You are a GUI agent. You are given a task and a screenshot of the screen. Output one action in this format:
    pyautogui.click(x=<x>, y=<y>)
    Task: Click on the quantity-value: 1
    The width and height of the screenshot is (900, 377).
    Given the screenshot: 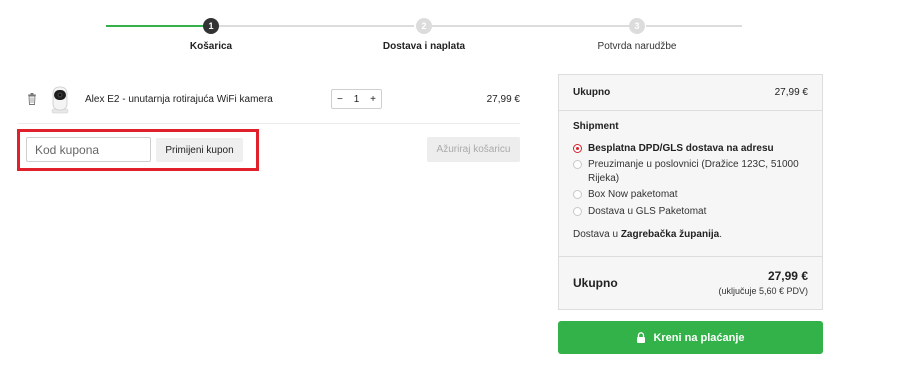 What is the action you would take?
    pyautogui.click(x=357, y=99)
    